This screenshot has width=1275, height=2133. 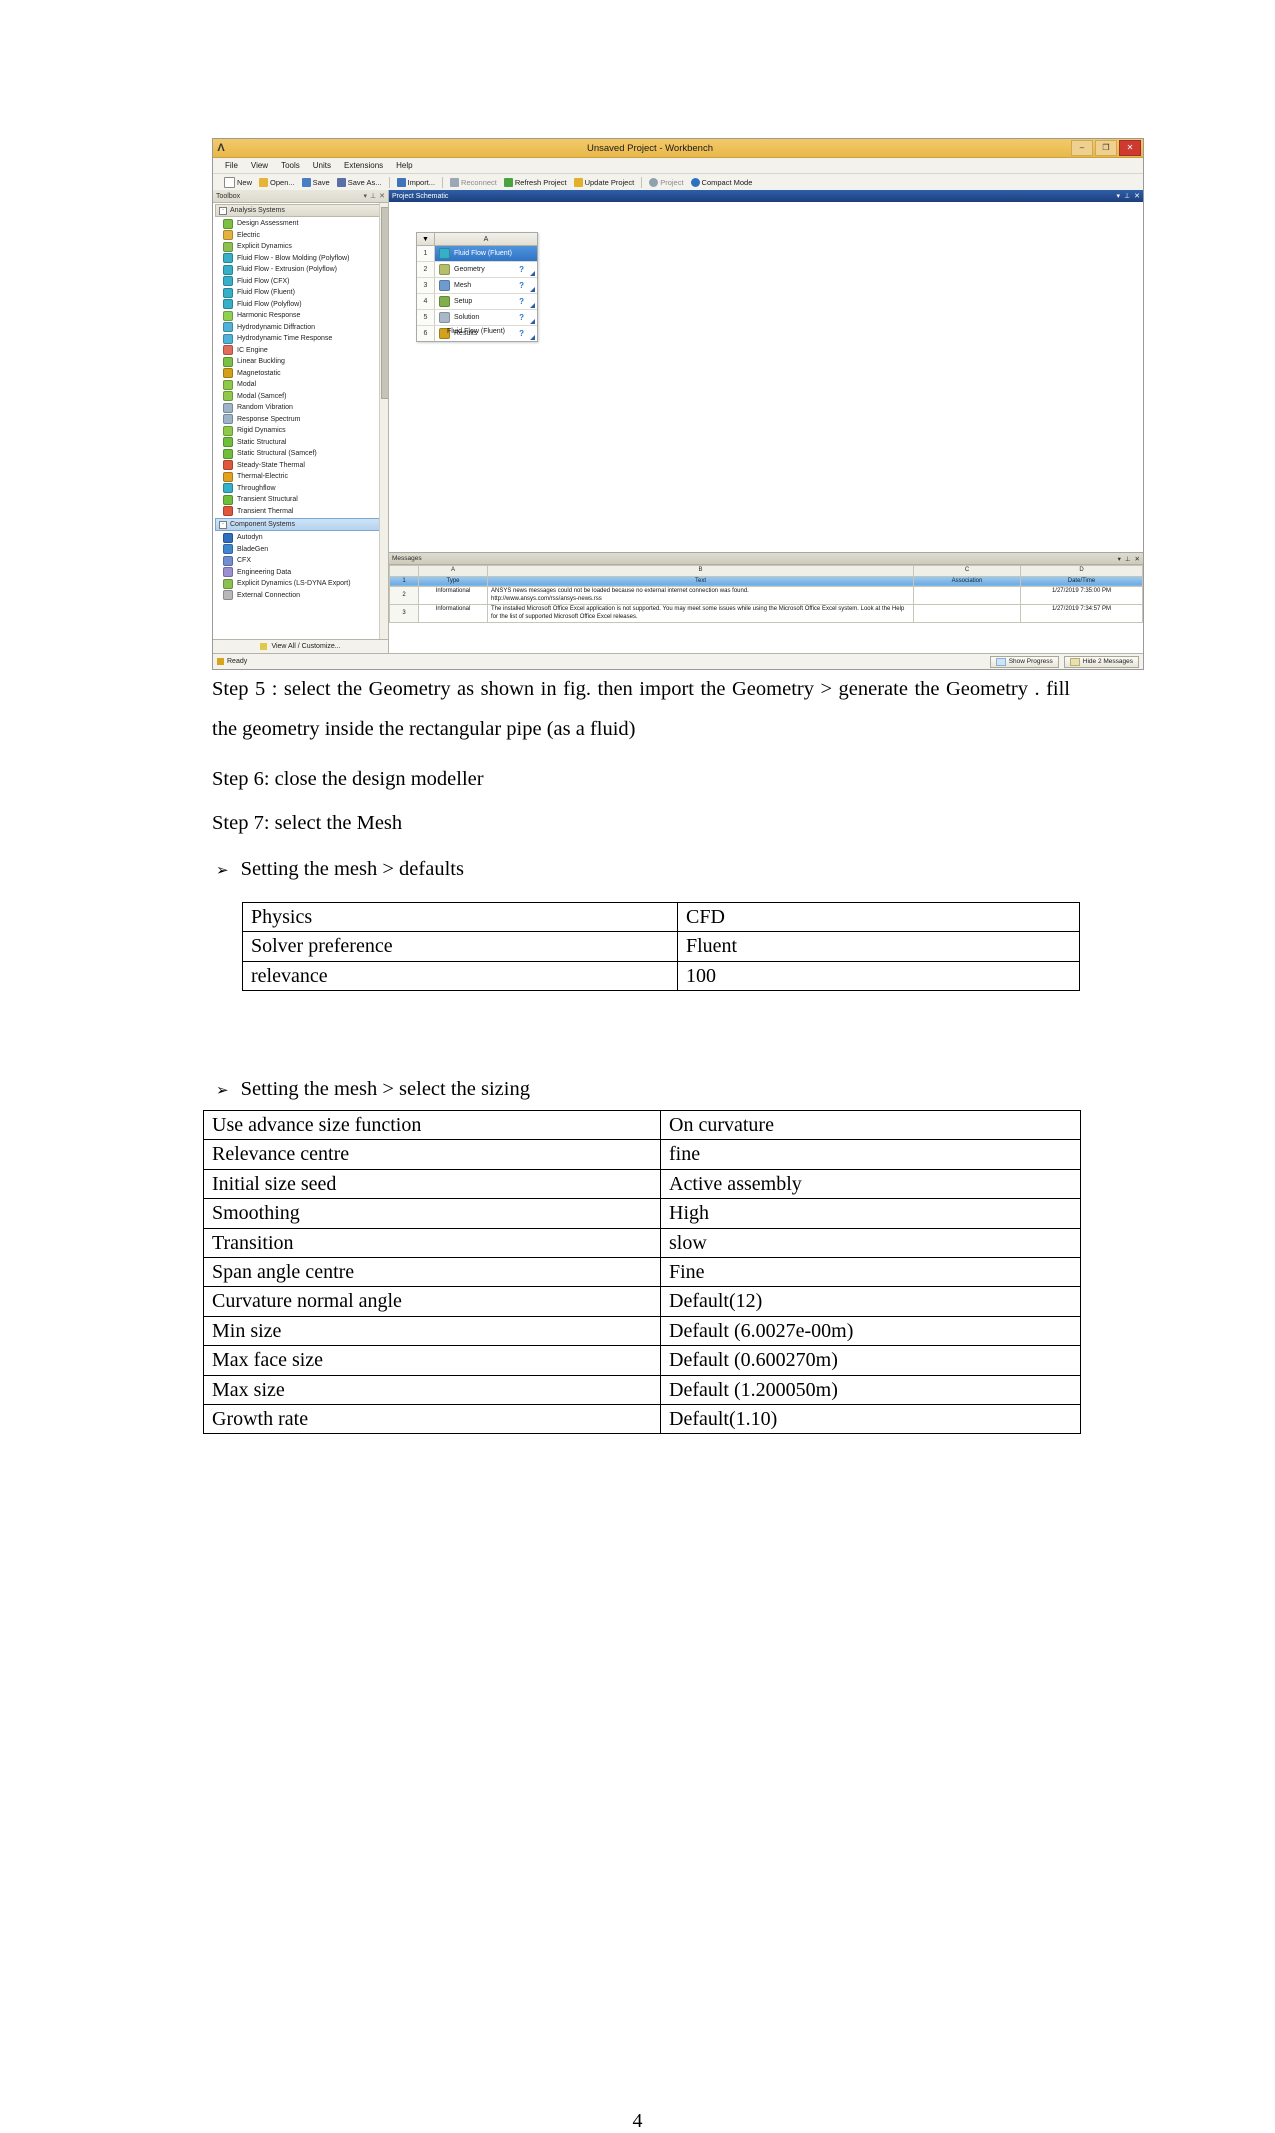 What do you see at coordinates (300, 385) in the screenshot?
I see `toolbox-item: Modal` at bounding box center [300, 385].